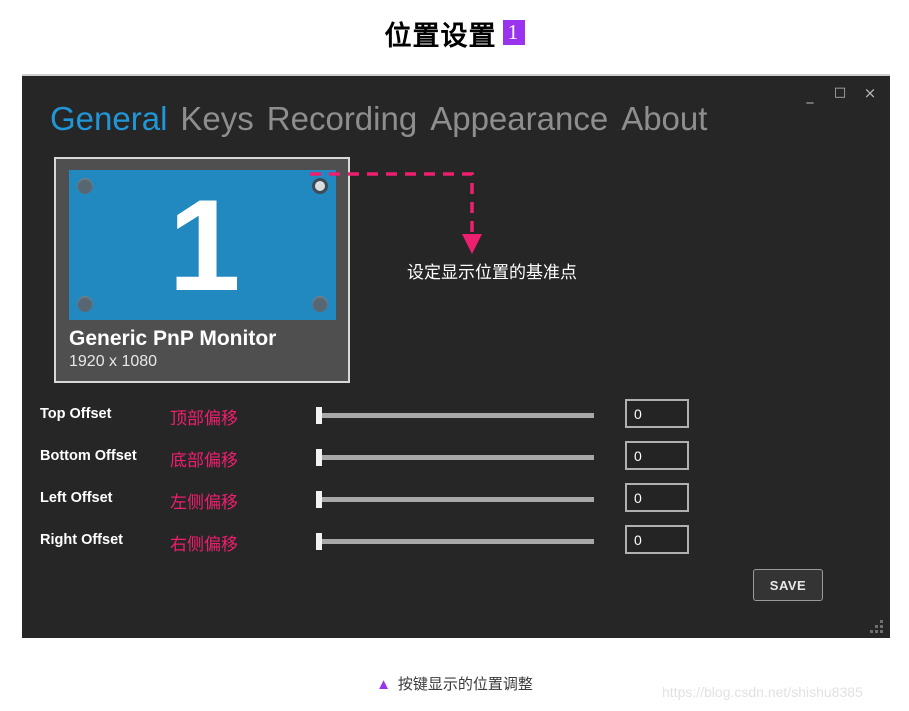 The image size is (909, 711). I want to click on slider-bottom-offset, so click(455, 457).